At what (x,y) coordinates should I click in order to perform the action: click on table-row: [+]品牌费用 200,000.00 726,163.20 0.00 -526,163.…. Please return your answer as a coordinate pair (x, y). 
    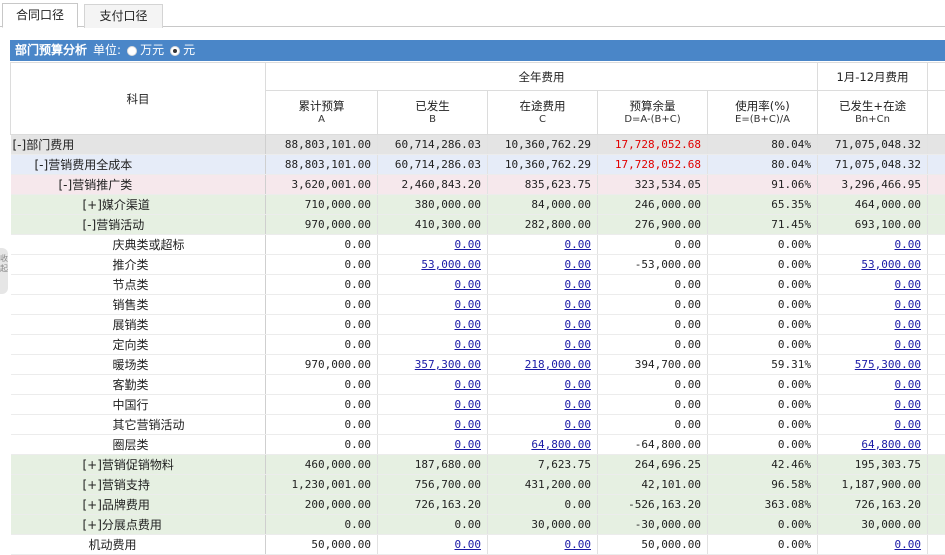
    Looking at the image, I should click on (477, 504).